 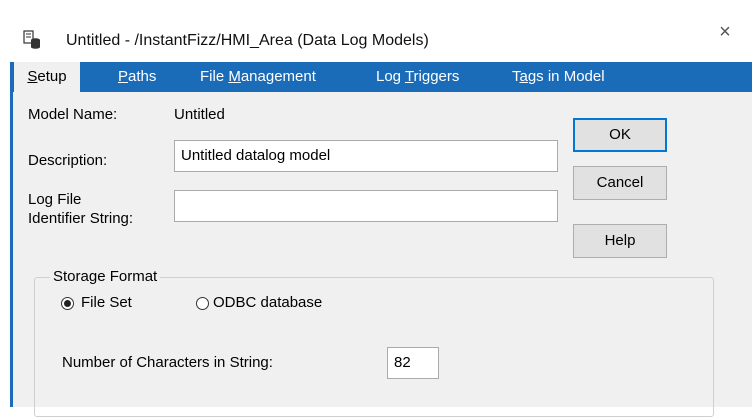 I want to click on cancel-button: Cancel, so click(x=620, y=183).